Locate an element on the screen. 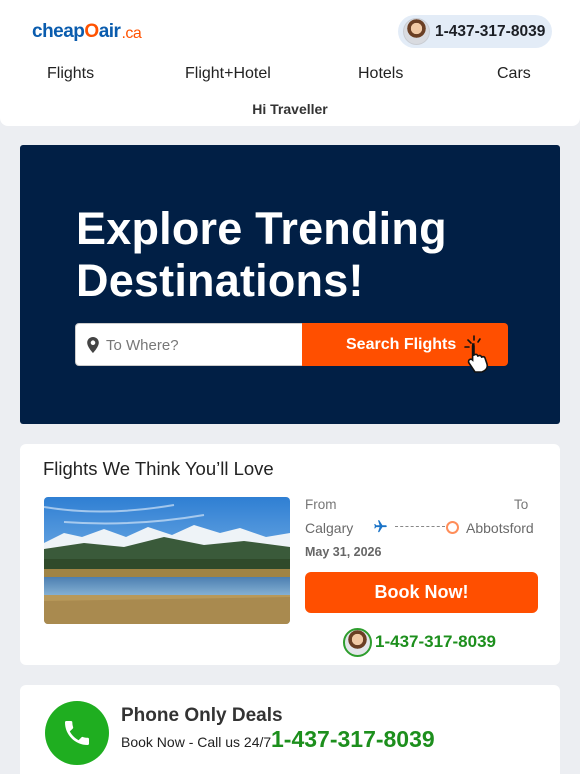 The image size is (580, 774). to-label: To is located at coordinates (521, 504).